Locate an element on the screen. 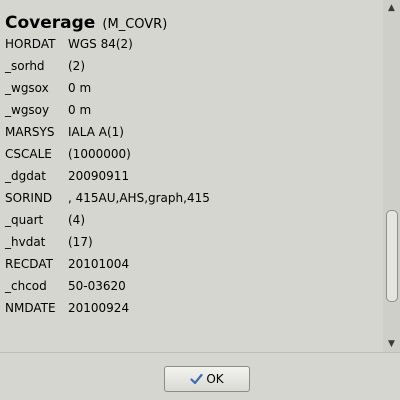 Image resolution: width=400 pixels, height=400 pixels. attribute-value: (17) is located at coordinates (80, 242).